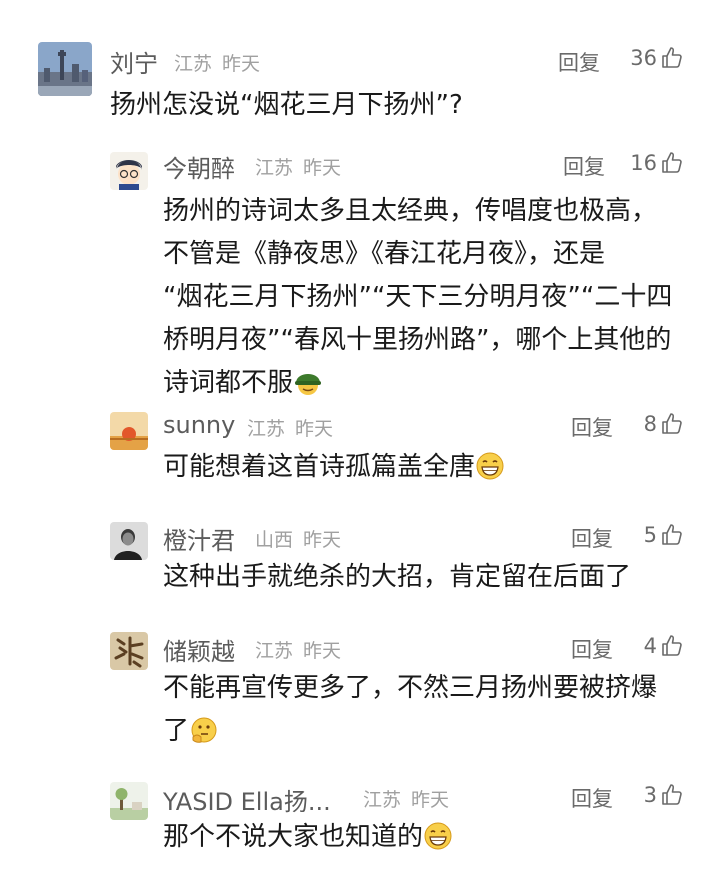 The height and width of the screenshot is (876, 720). What do you see at coordinates (650, 424) in the screenshot?
I see `like-count: 8` at bounding box center [650, 424].